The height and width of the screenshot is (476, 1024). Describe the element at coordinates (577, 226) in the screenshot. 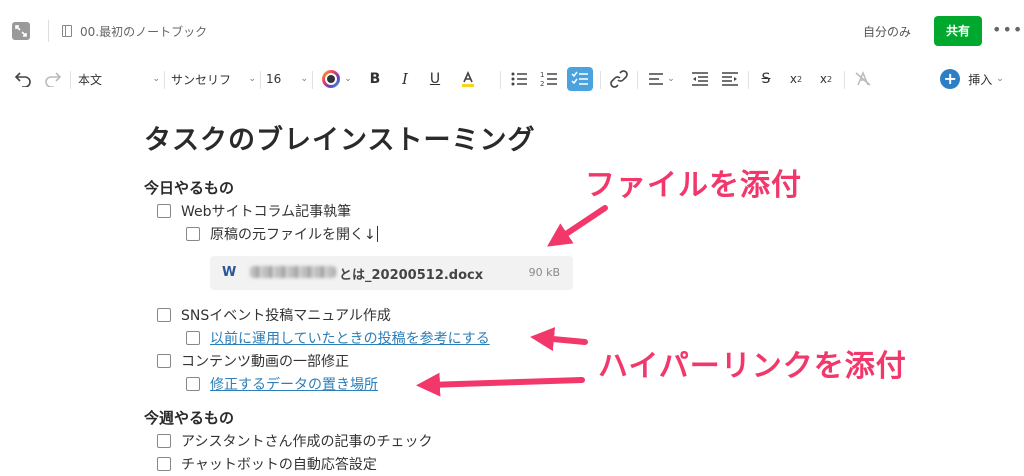

I see `arrow-to-attachment` at that location.